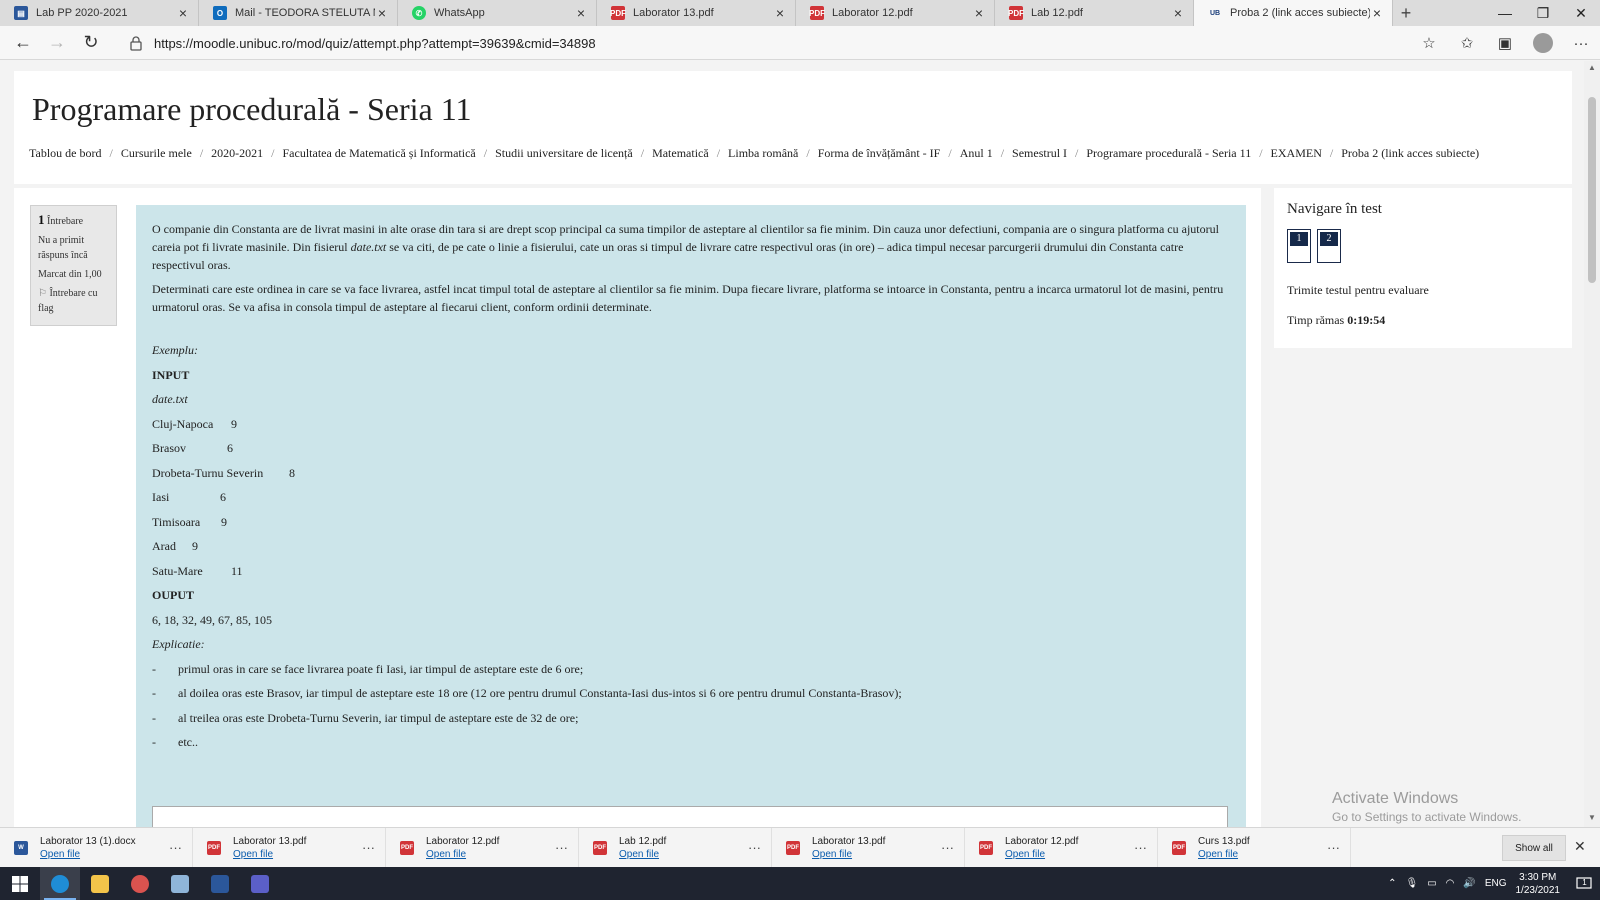 Image resolution: width=1600 pixels, height=900 pixels. What do you see at coordinates (298, 13) in the screenshot?
I see `browser-tab: O Mail - TEODORA STELUTA NICU ×` at bounding box center [298, 13].